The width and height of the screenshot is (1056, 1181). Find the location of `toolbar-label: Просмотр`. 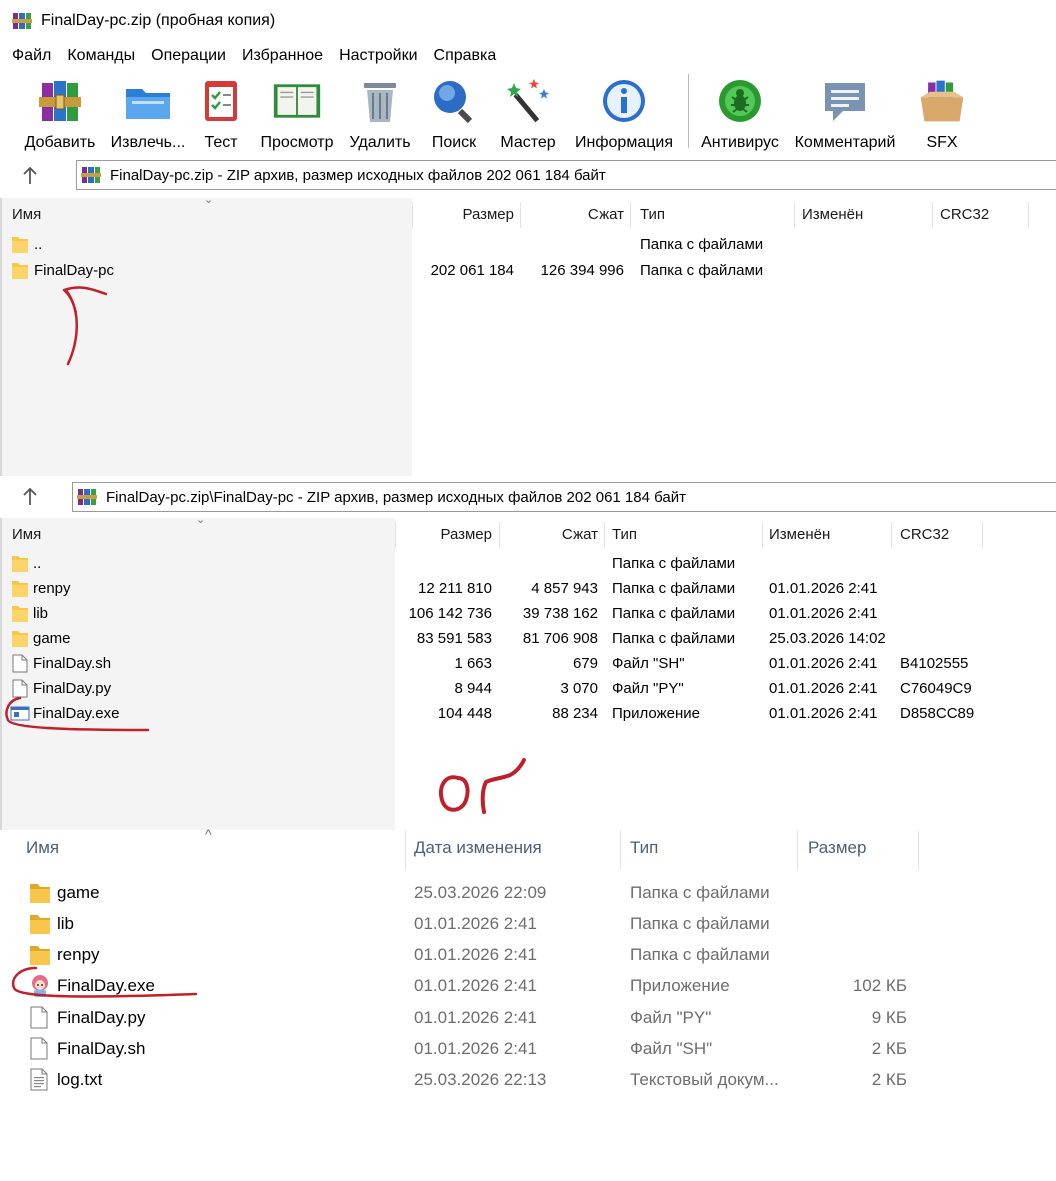

toolbar-label: Просмотр is located at coordinates (297, 142).